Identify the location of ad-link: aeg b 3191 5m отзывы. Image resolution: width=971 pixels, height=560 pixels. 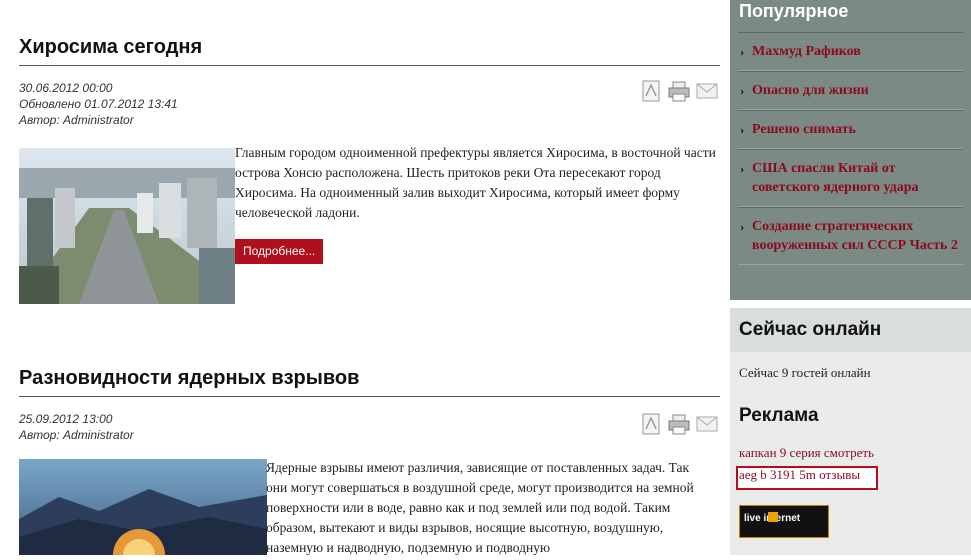
(799, 475).